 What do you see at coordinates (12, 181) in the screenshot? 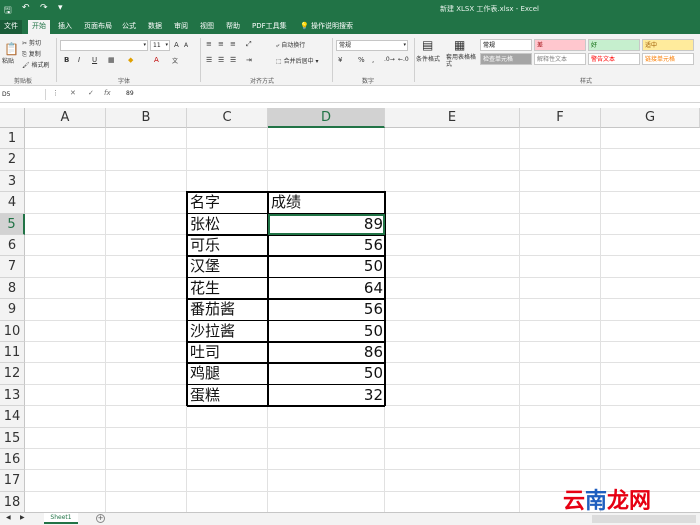
I see `row-header-3: 3` at bounding box center [12, 181].